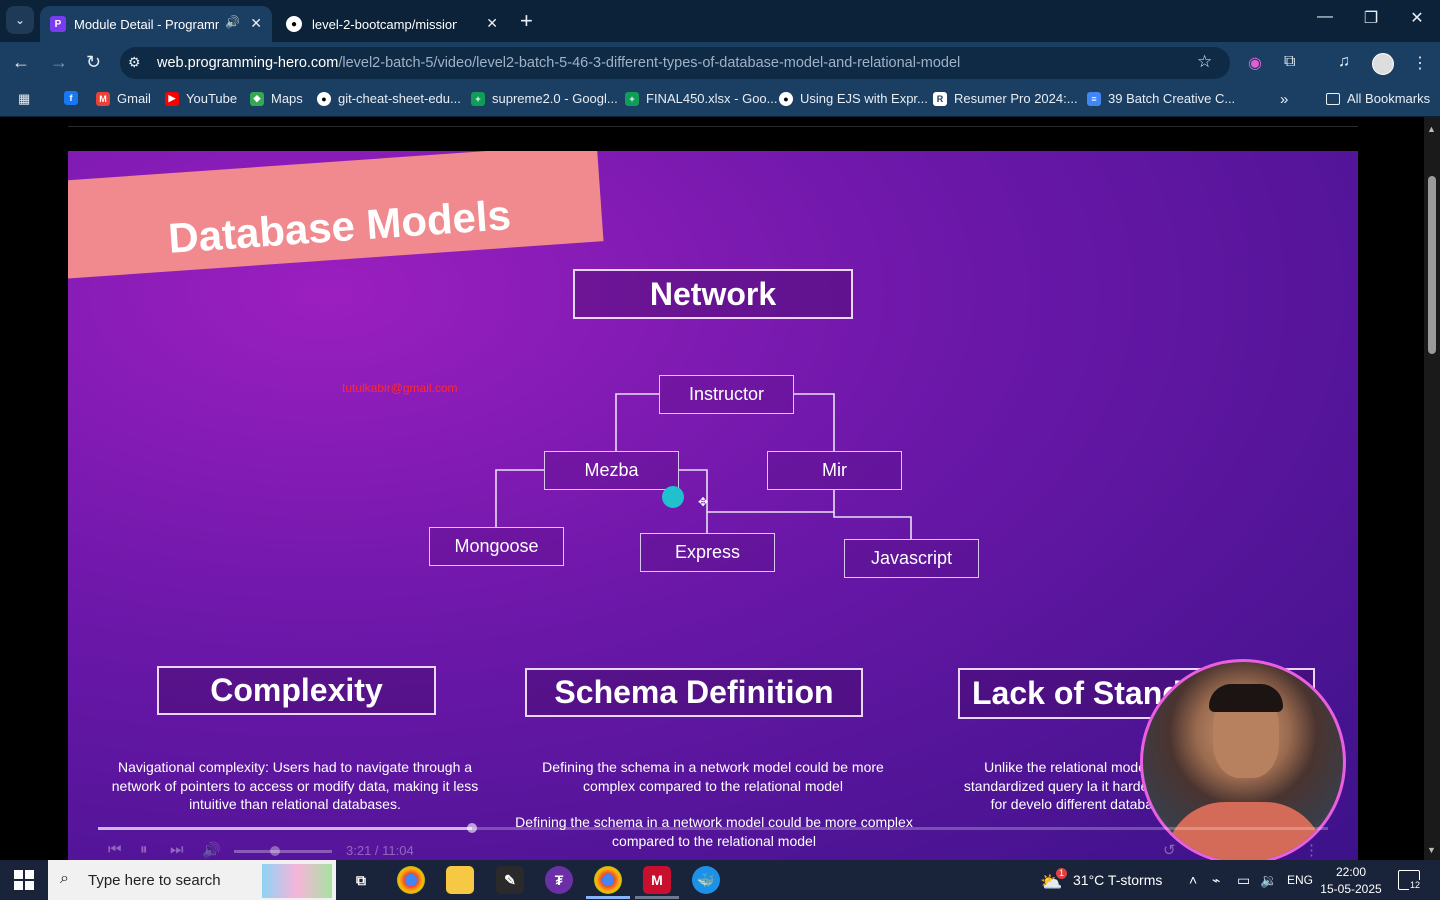 This screenshot has width=1440, height=900. I want to click on next-icon: ⏭, so click(177, 849).